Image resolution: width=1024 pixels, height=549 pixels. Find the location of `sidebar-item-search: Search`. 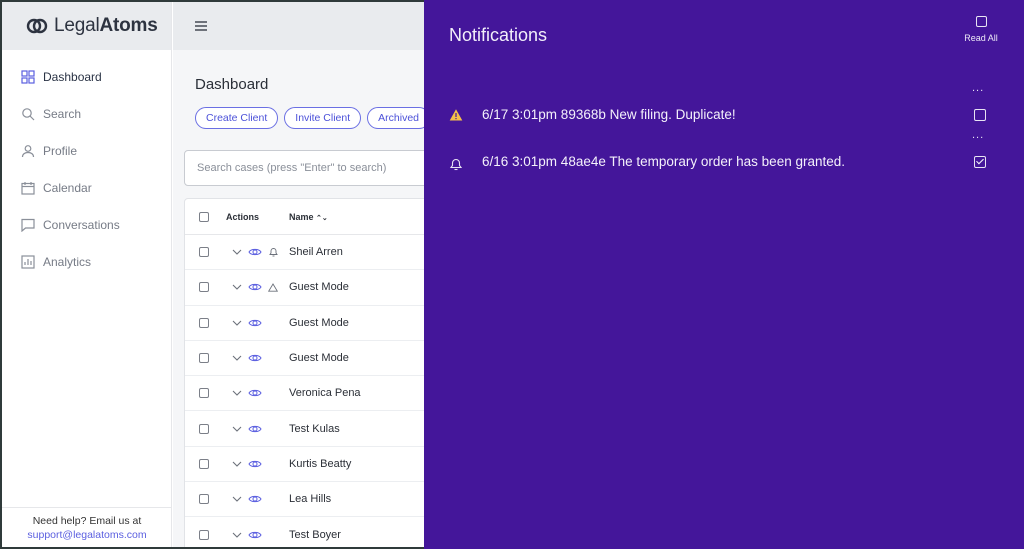

sidebar-item-search: Search is located at coordinates (86, 113).